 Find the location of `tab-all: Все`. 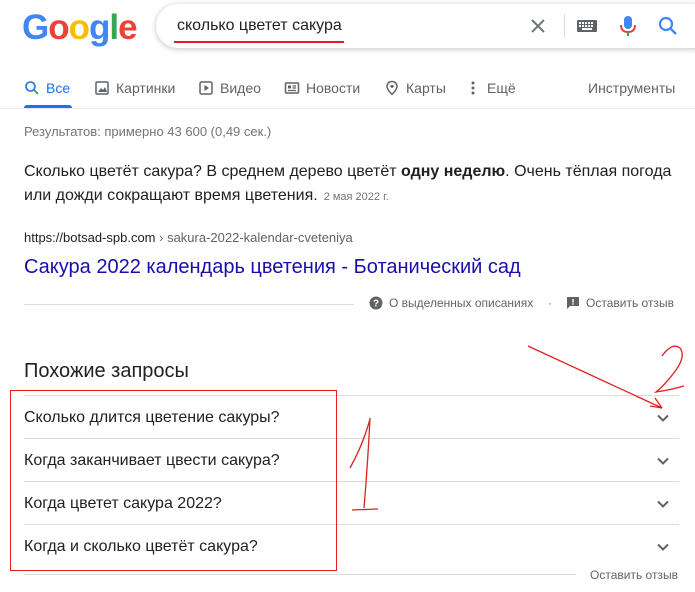

tab-all: Все is located at coordinates (47, 88).